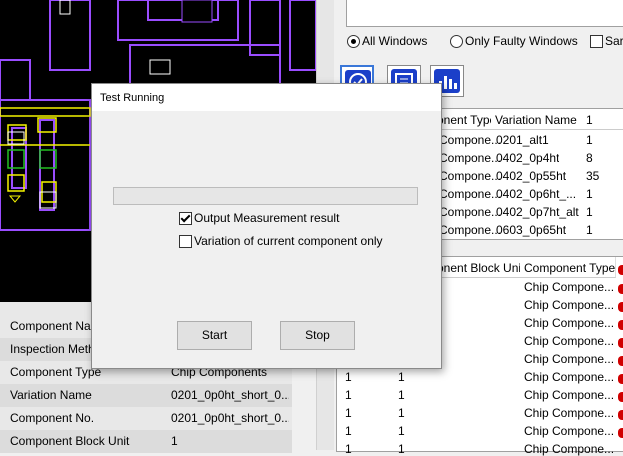  I want to click on dialog-title: Test Running, so click(132, 98).